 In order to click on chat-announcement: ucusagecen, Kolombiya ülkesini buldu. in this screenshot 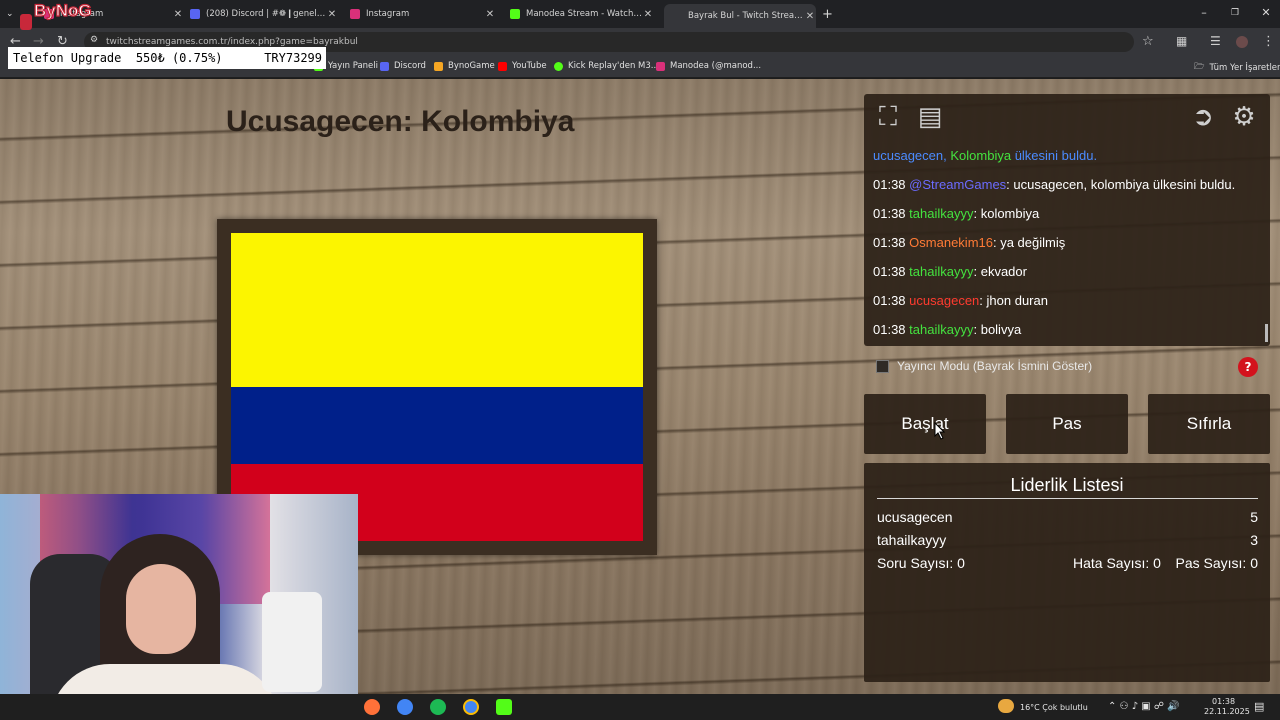, I will do `click(985, 155)`.